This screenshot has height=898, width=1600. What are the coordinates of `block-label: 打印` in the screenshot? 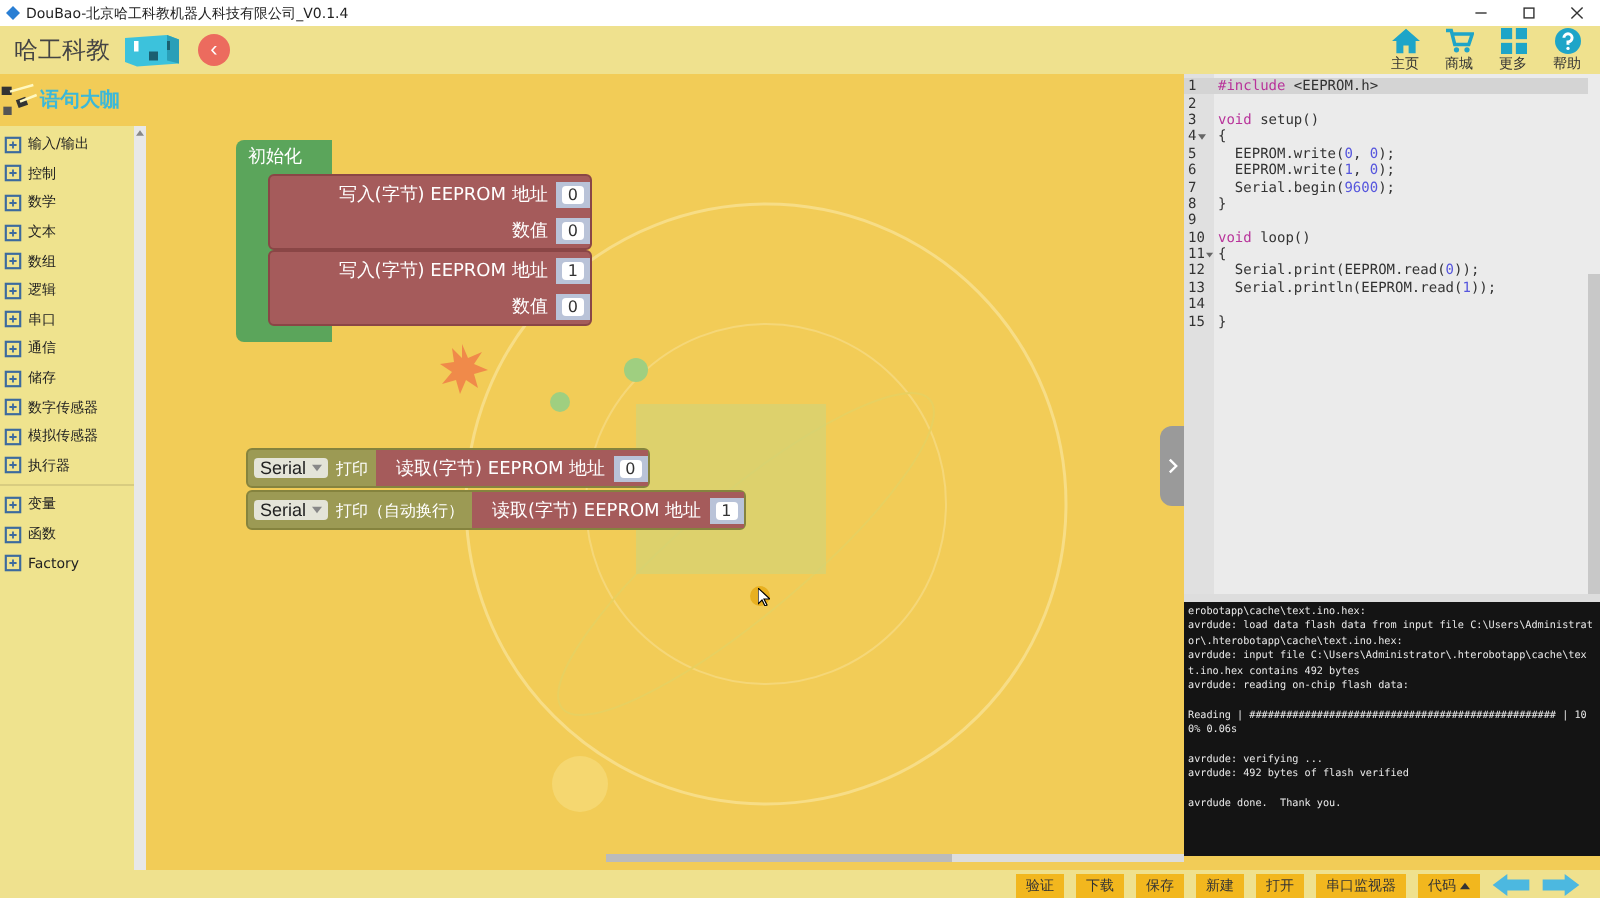 It's located at (352, 468).